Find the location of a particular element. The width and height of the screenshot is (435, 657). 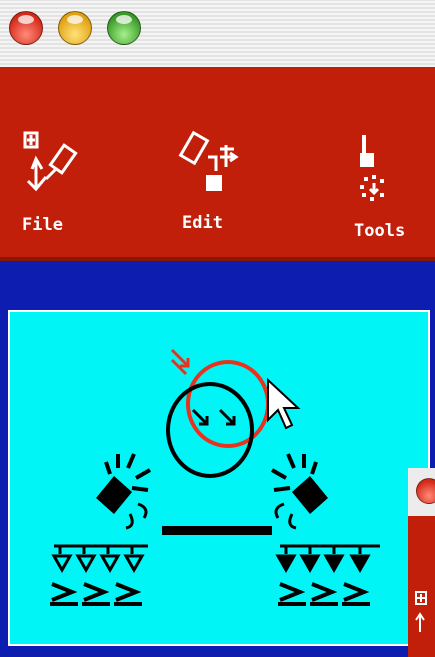

secondary-window-titlebar is located at coordinates (421, 492).